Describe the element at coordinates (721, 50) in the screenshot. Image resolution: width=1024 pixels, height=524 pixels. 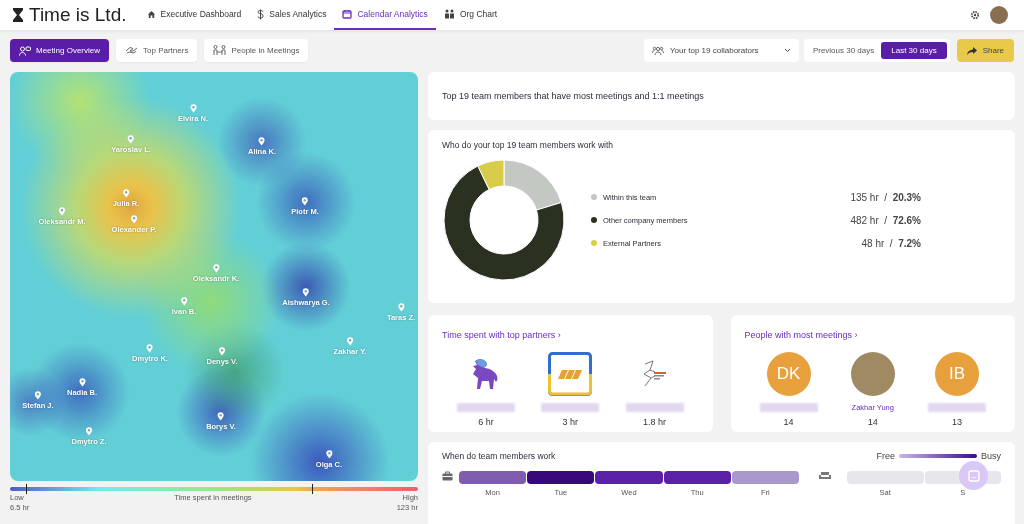
I see `collaborators-dropdown: Your top 19 collaborators` at that location.